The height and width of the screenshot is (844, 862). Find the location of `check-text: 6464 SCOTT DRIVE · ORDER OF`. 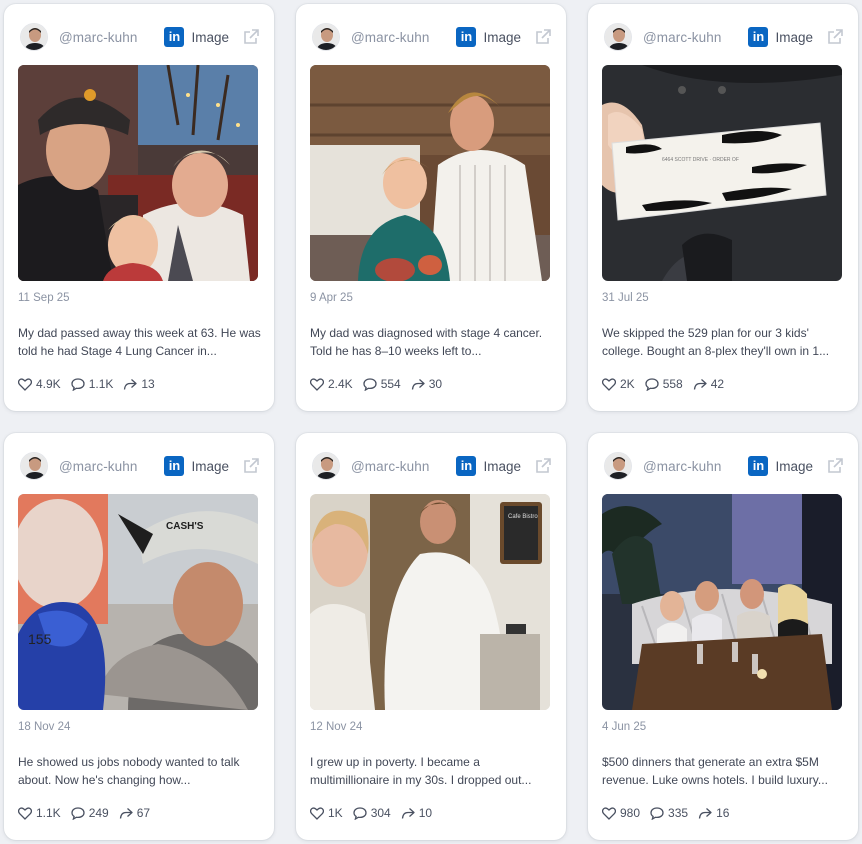

check-text: 6464 SCOTT DRIVE · ORDER OF is located at coordinates (700, 160).